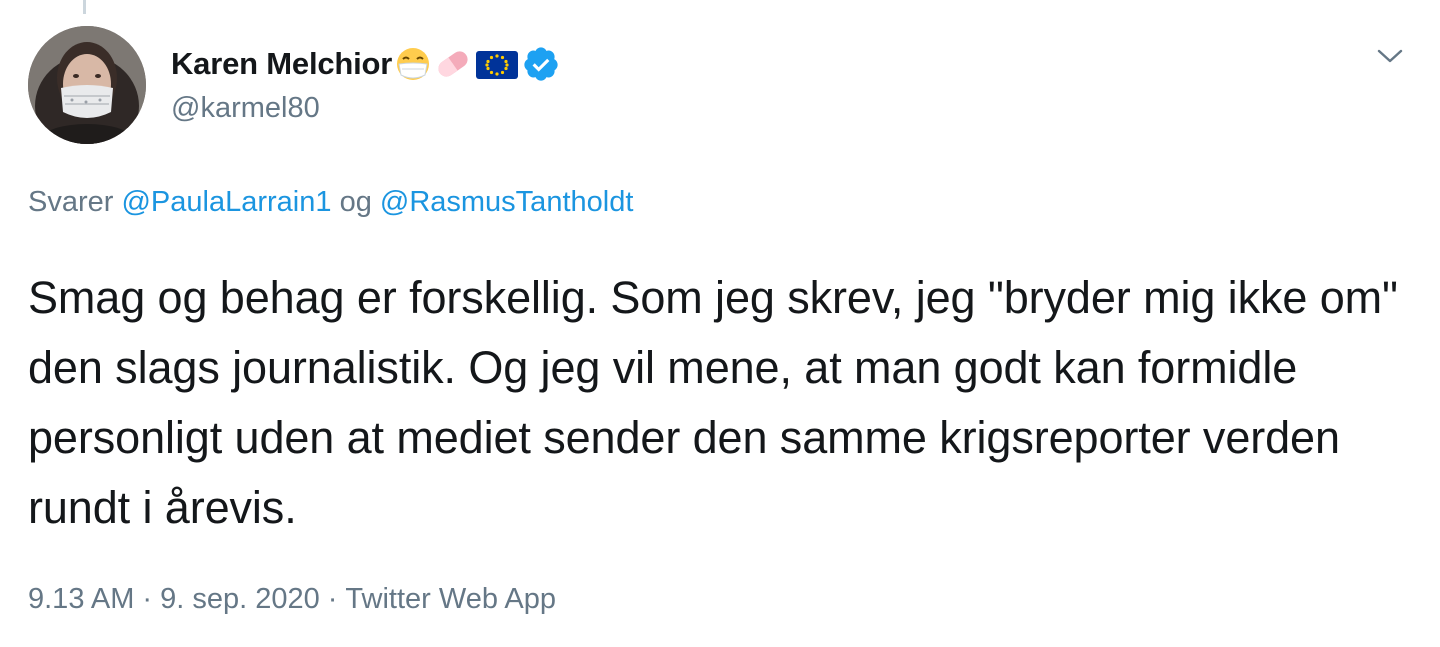 The image size is (1440, 647). I want to click on avatar, so click(87, 85).